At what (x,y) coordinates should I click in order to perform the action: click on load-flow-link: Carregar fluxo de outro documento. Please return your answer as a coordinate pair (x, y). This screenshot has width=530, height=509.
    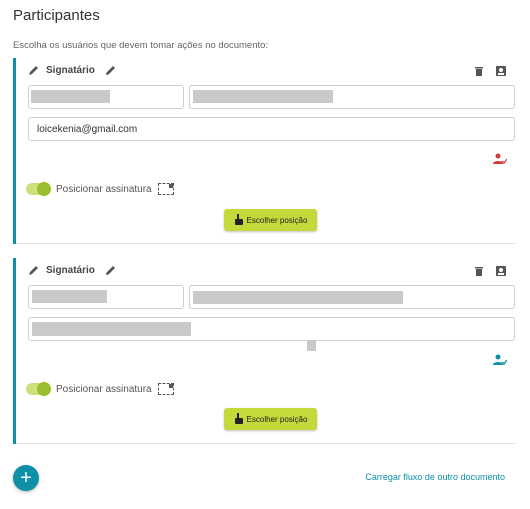
    Looking at the image, I should click on (435, 477).